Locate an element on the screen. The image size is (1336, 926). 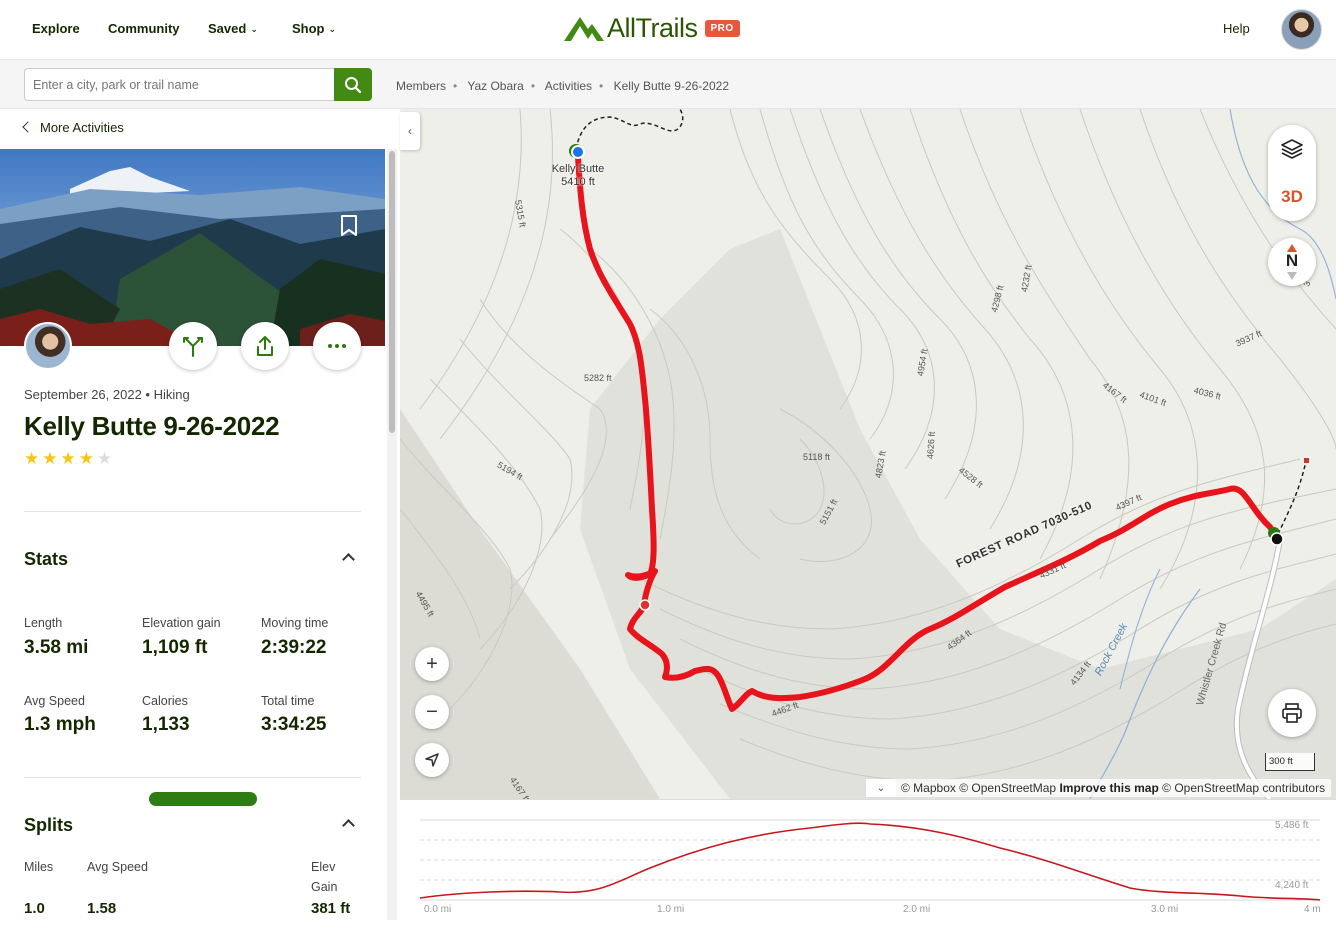
mountain-logo-icon is located at coordinates (584, 29).